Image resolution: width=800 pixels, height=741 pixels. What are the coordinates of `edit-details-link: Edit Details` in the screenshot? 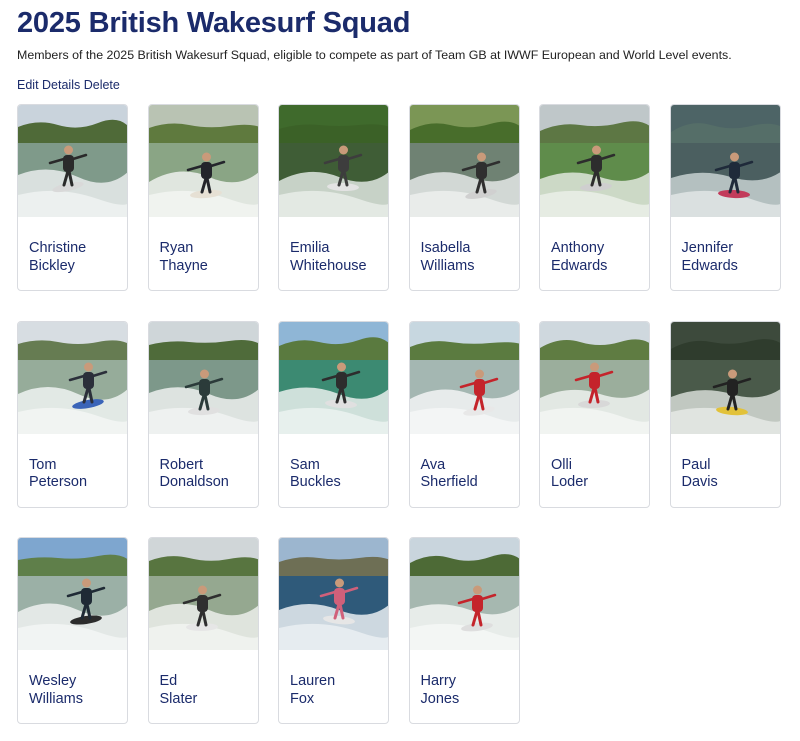 It's located at (48, 85).